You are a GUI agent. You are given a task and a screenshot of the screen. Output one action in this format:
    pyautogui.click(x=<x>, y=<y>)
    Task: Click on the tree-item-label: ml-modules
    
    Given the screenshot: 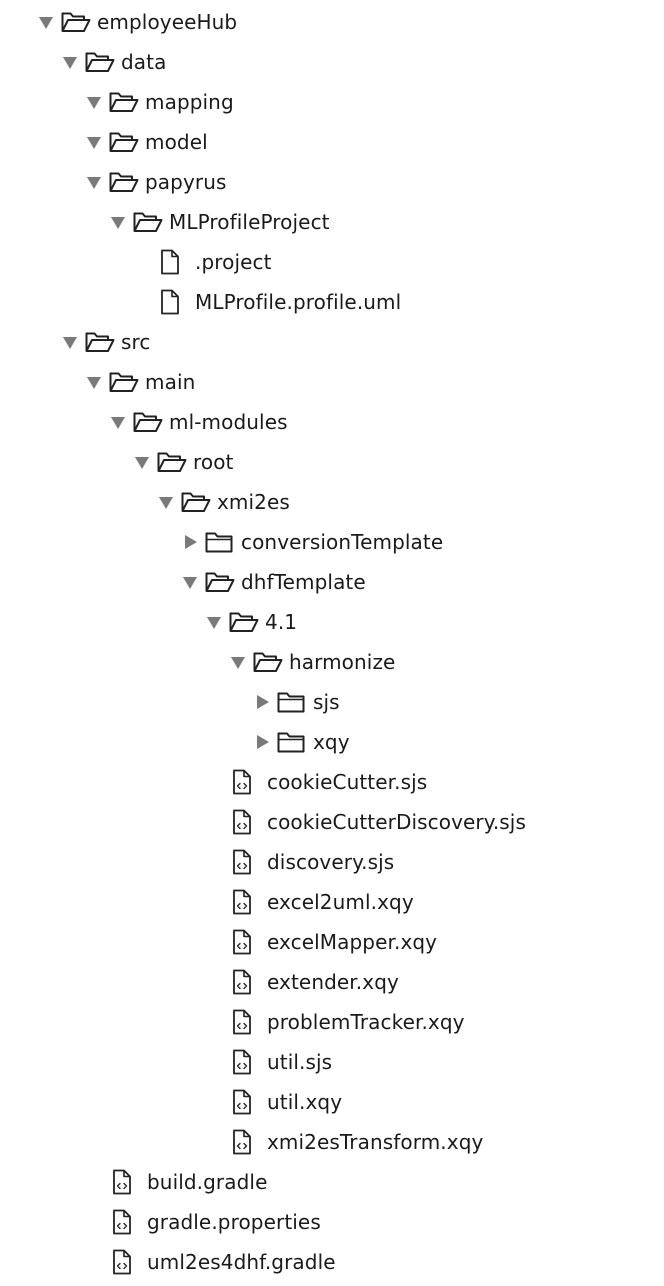 What is the action you would take?
    pyautogui.click(x=228, y=422)
    